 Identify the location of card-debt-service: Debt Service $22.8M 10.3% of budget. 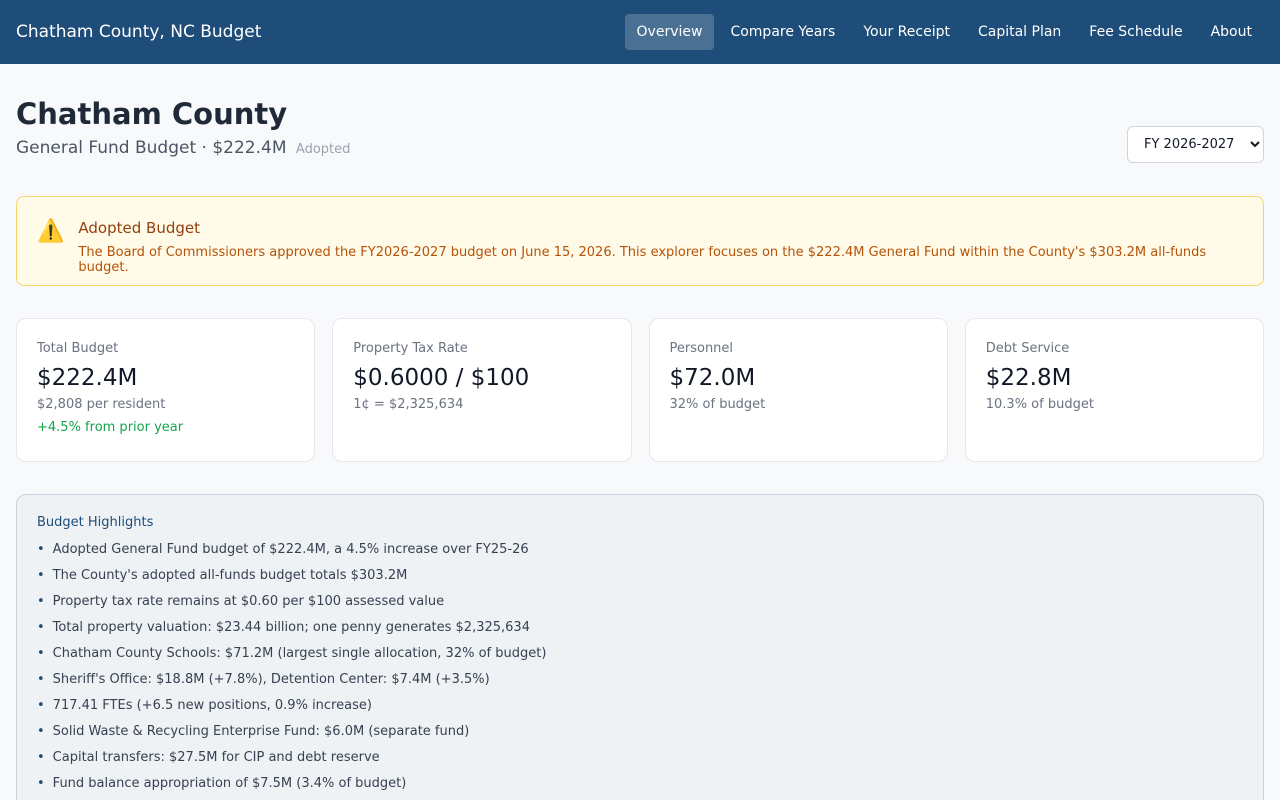
(1114, 390).